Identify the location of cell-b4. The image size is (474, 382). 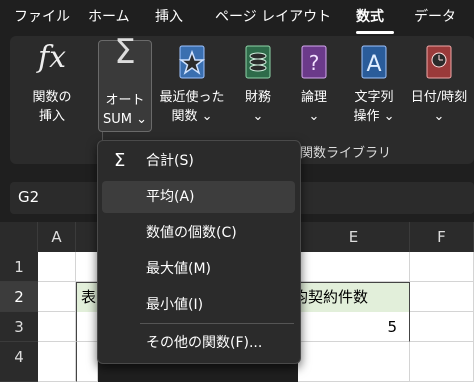
(87, 362).